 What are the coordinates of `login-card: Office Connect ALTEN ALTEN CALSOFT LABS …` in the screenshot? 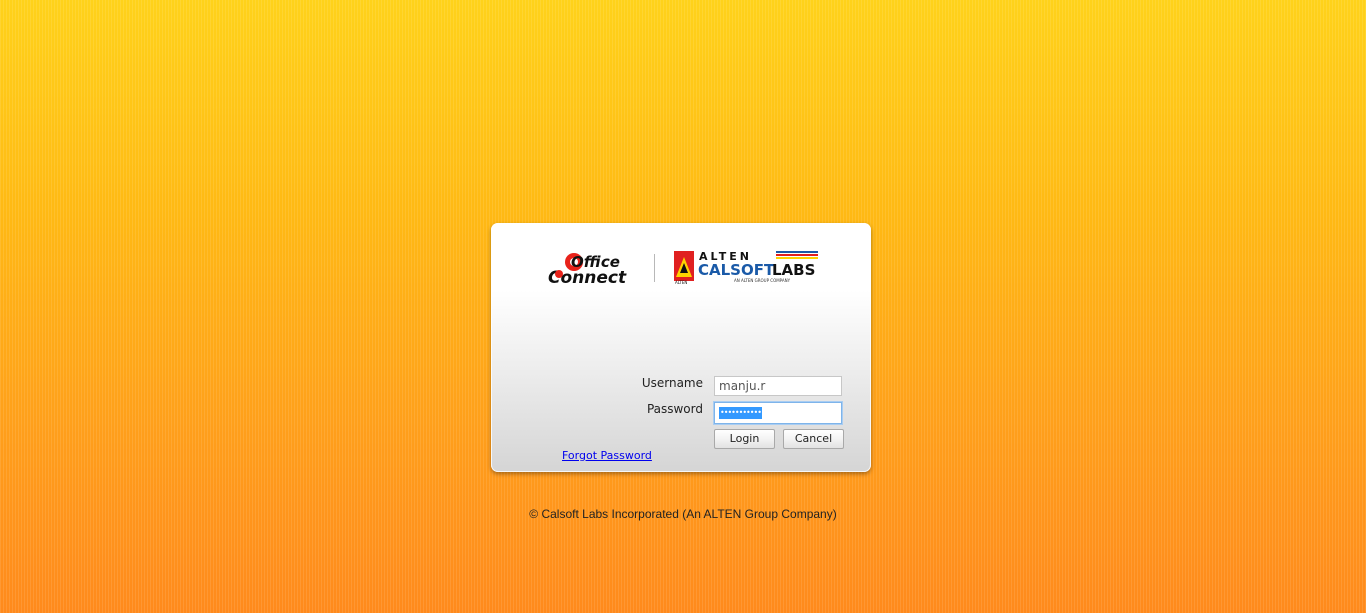 It's located at (681, 347).